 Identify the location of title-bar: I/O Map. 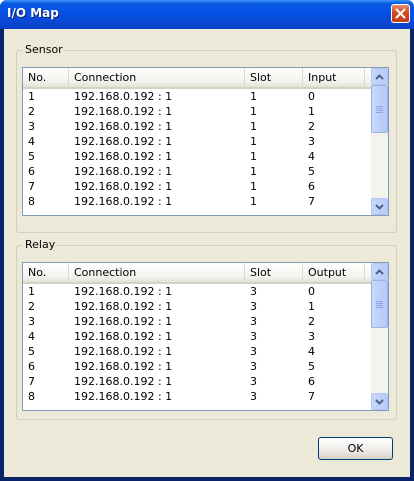
(207, 14).